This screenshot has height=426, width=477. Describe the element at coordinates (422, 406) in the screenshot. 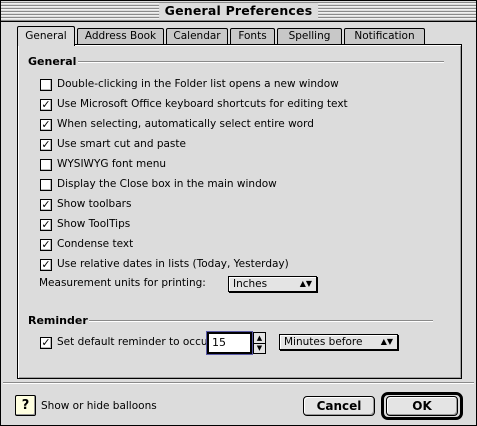

I see `ok-button: OK` at that location.